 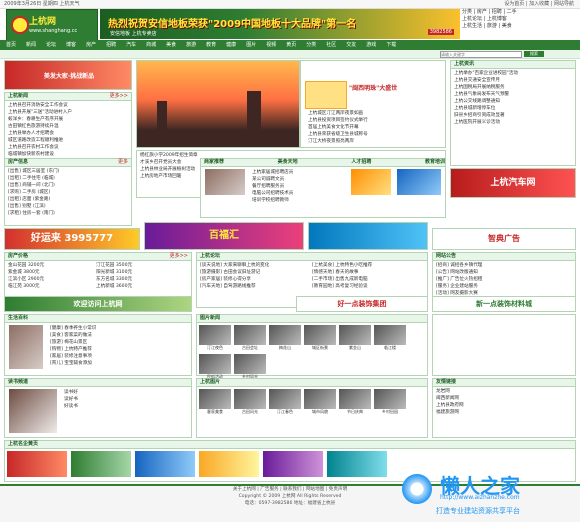 What do you see at coordinates (518, 12) in the screenshot?
I see `quick-links-row-1: 分类 | 房产 | 招聘 | 二手` at bounding box center [518, 12].